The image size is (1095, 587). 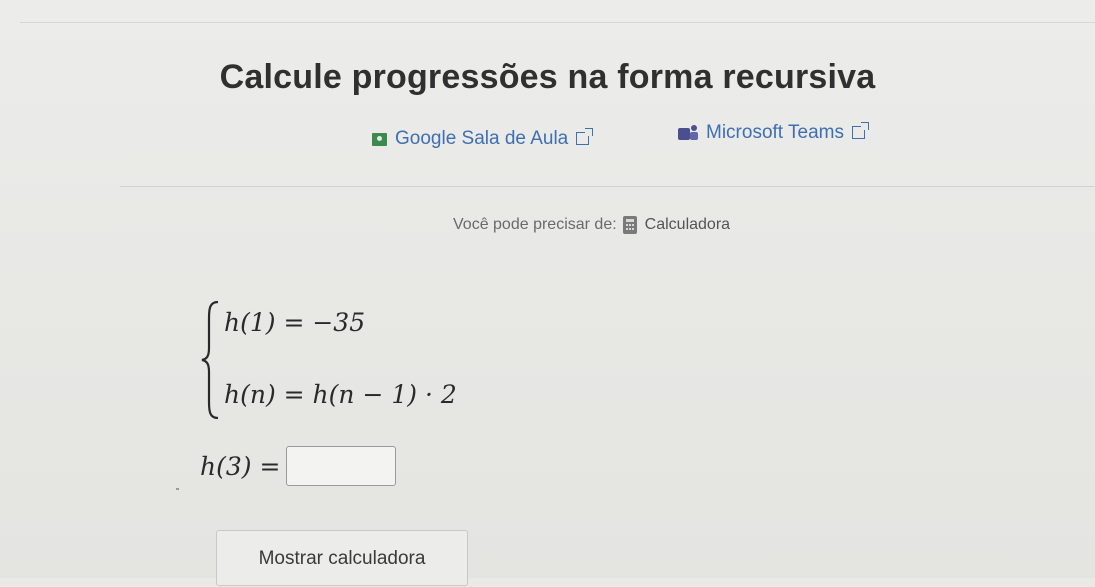 What do you see at coordinates (177, 489) in the screenshot?
I see `focus-marker` at bounding box center [177, 489].